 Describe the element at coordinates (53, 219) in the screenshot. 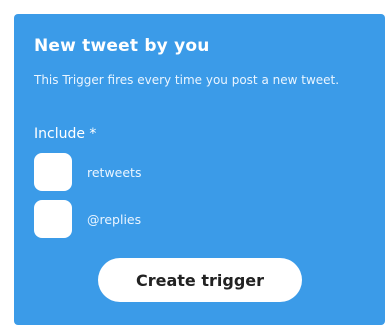

I see `replies-checkbox` at that location.